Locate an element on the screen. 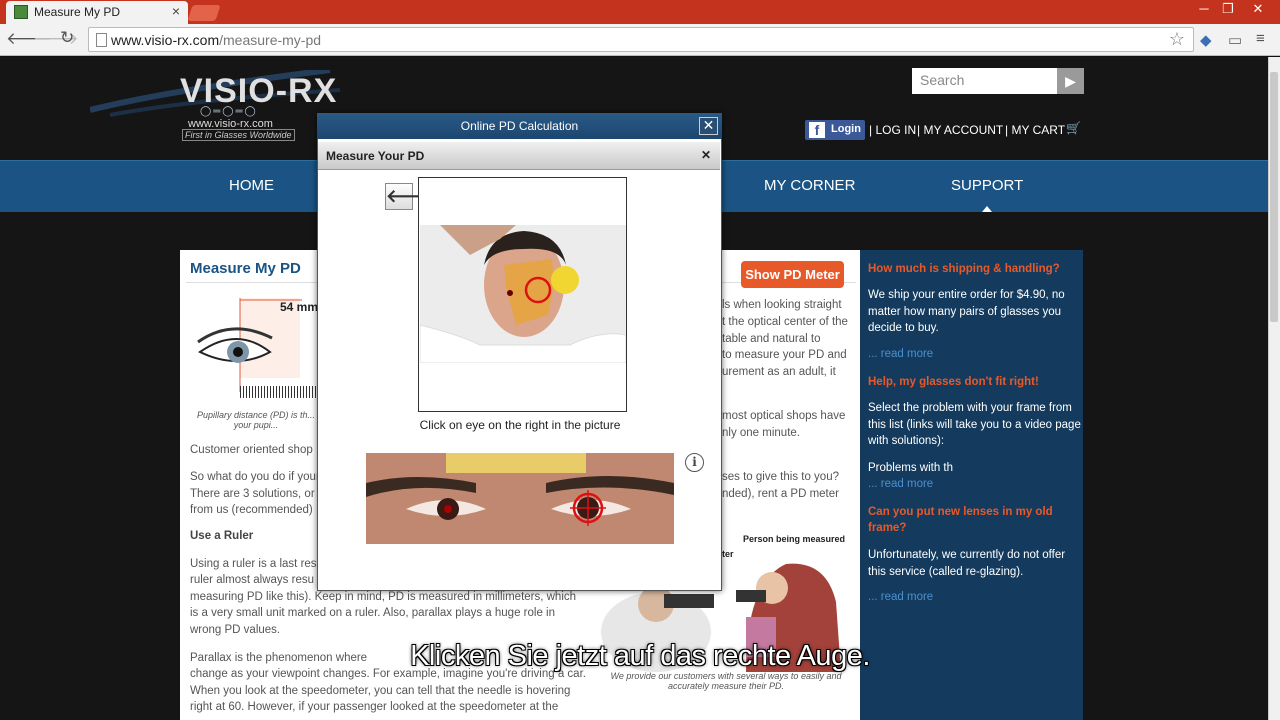  glasses-logo-icon: ◯═◯═◯ is located at coordinates (229, 111).